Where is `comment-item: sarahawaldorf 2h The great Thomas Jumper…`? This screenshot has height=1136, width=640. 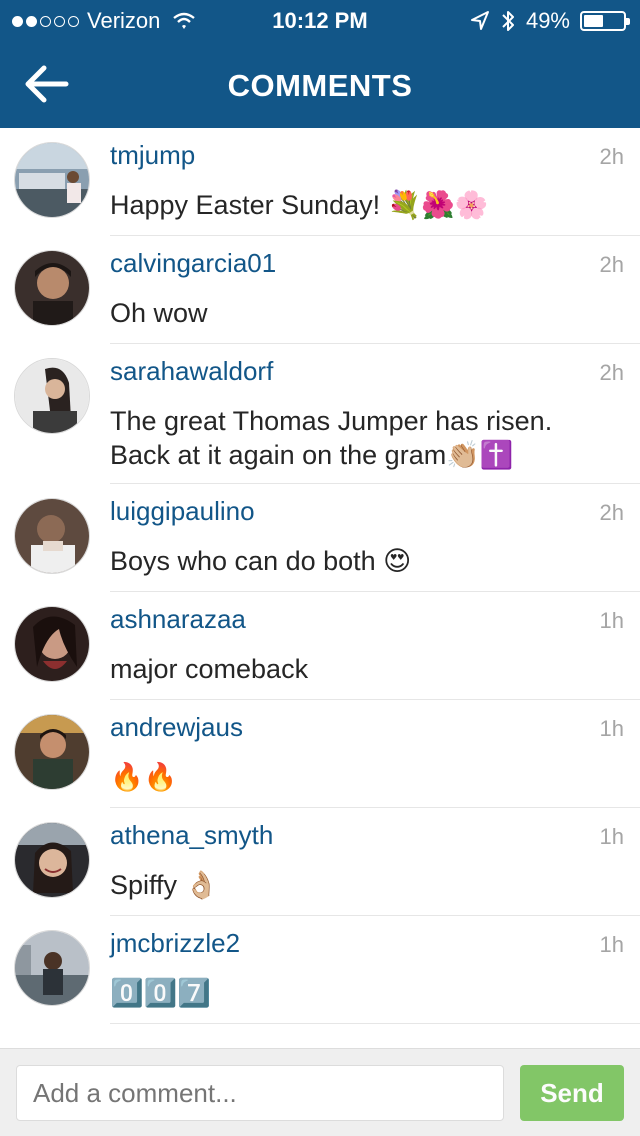 comment-item: sarahawaldorf 2h The great Thomas Jumper… is located at coordinates (320, 414).